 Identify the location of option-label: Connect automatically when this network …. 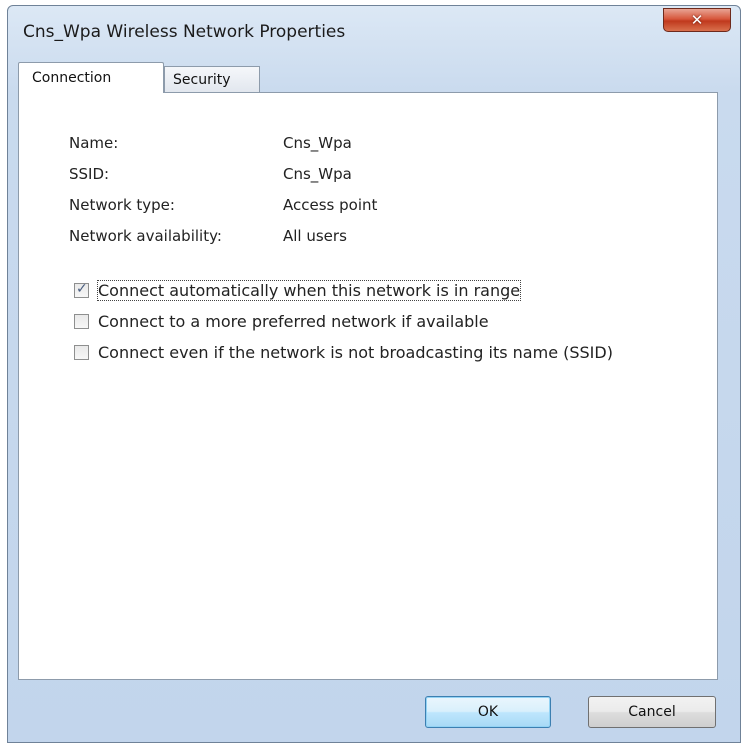
(309, 290).